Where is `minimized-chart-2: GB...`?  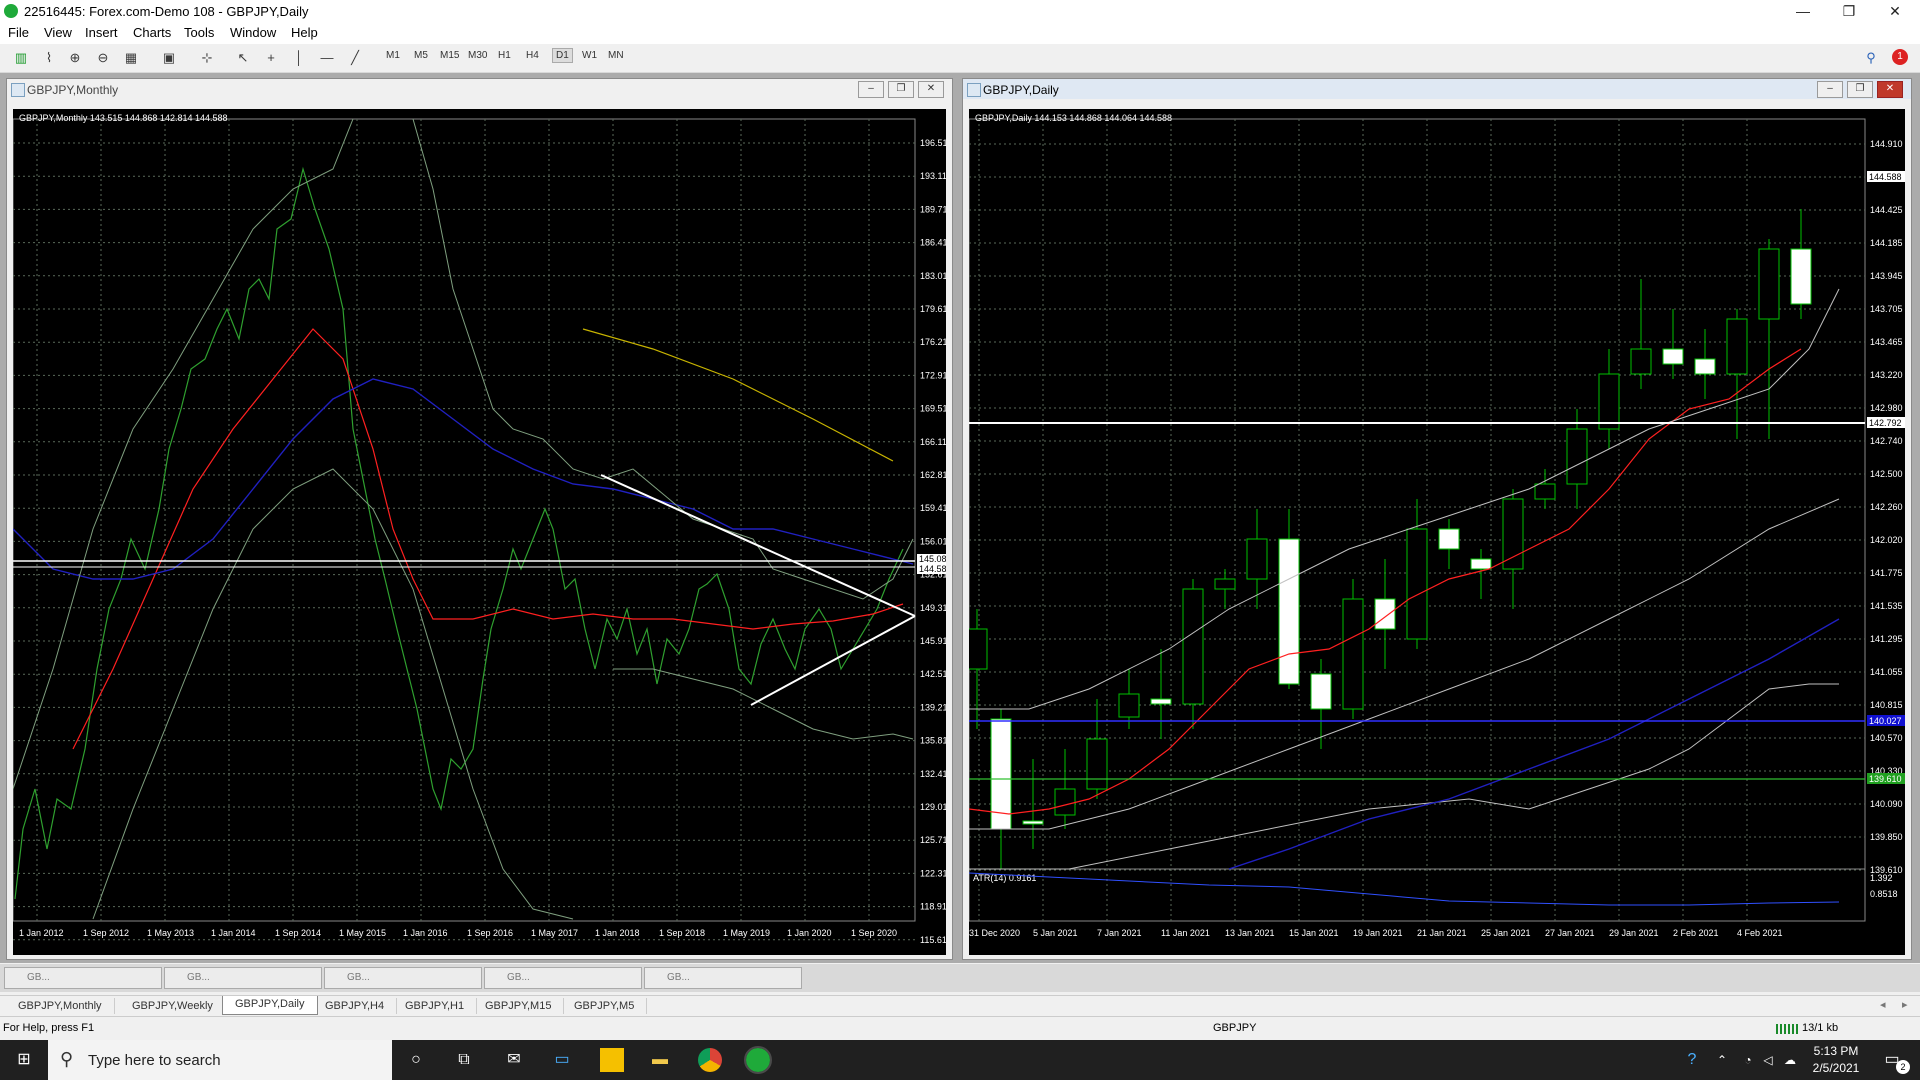
minimized-chart-2: GB... is located at coordinates (243, 978).